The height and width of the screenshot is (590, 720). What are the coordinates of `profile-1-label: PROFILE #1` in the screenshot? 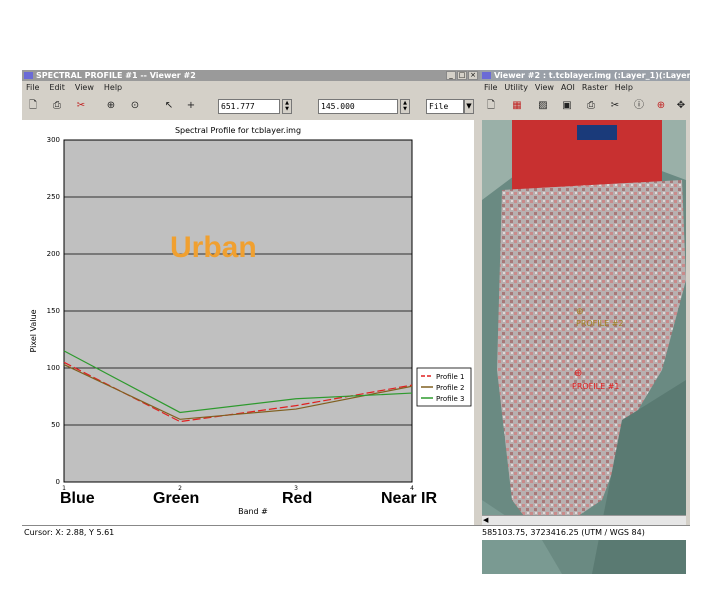 It's located at (596, 386).